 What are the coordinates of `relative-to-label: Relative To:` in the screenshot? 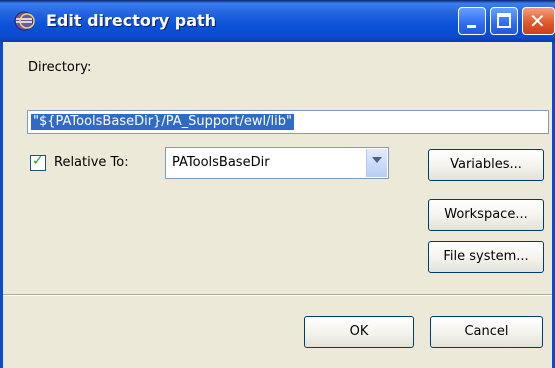 It's located at (91, 162).